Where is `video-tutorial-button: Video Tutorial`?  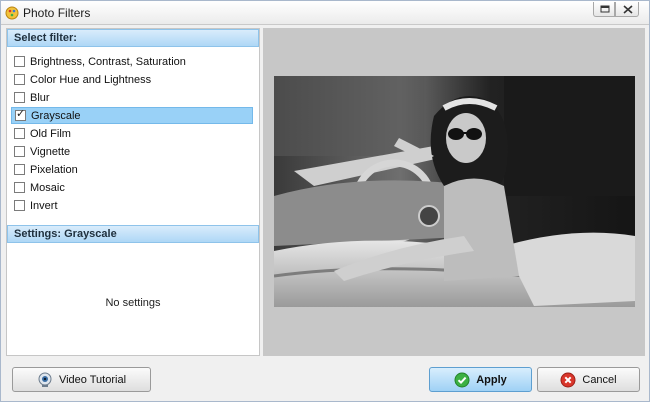
video-tutorial-button: Video Tutorial is located at coordinates (81, 379).